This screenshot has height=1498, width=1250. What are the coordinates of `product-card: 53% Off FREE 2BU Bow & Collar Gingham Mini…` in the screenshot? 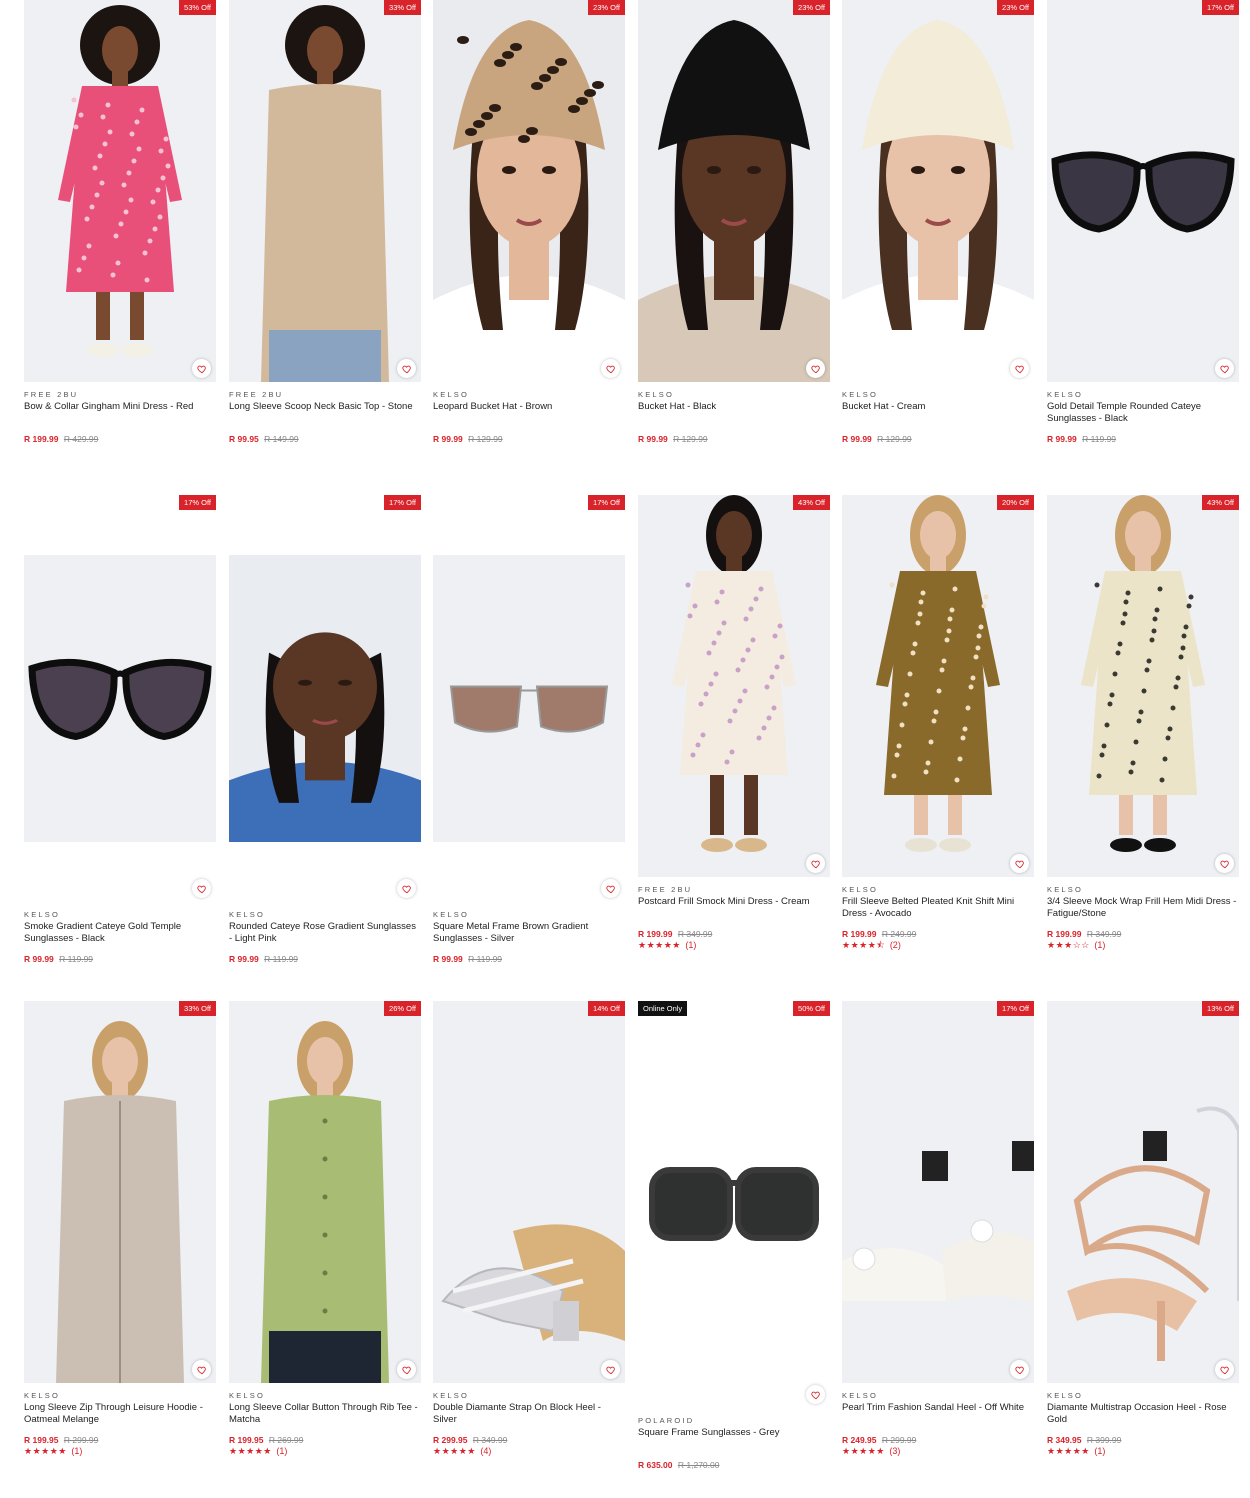 It's located at (120, 240).